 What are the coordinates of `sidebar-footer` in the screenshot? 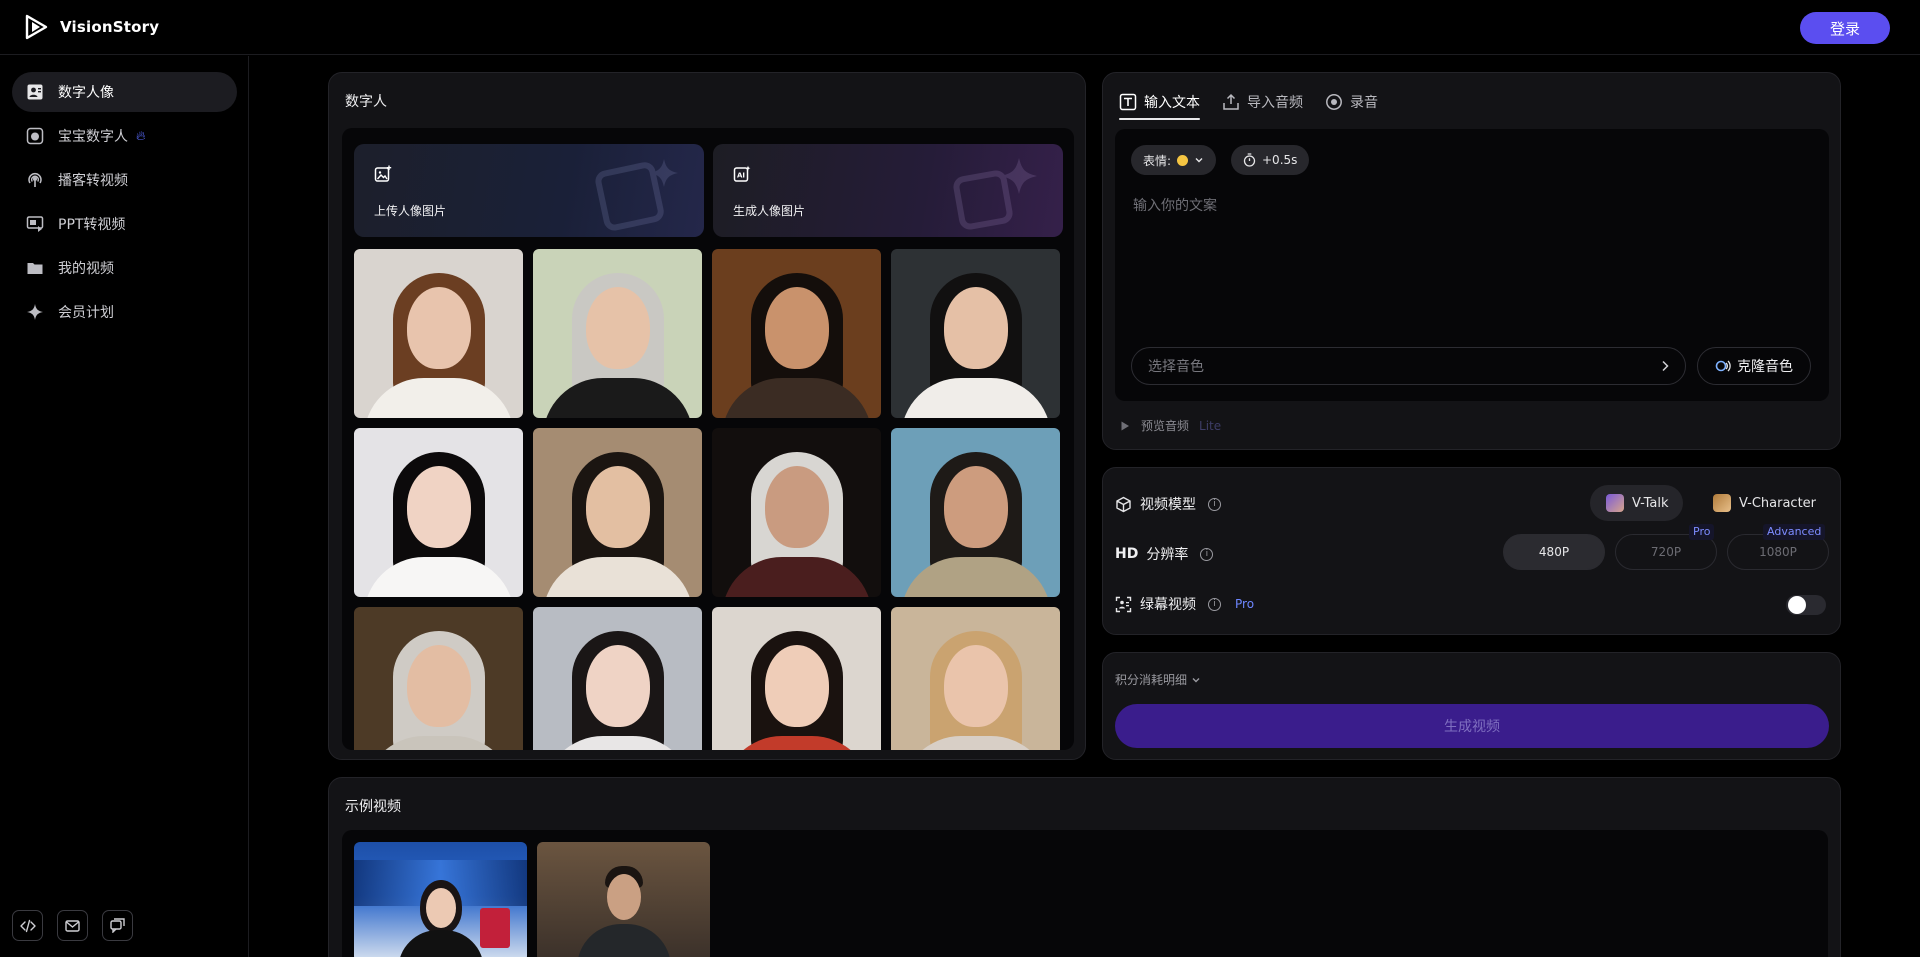 It's located at (72, 925).